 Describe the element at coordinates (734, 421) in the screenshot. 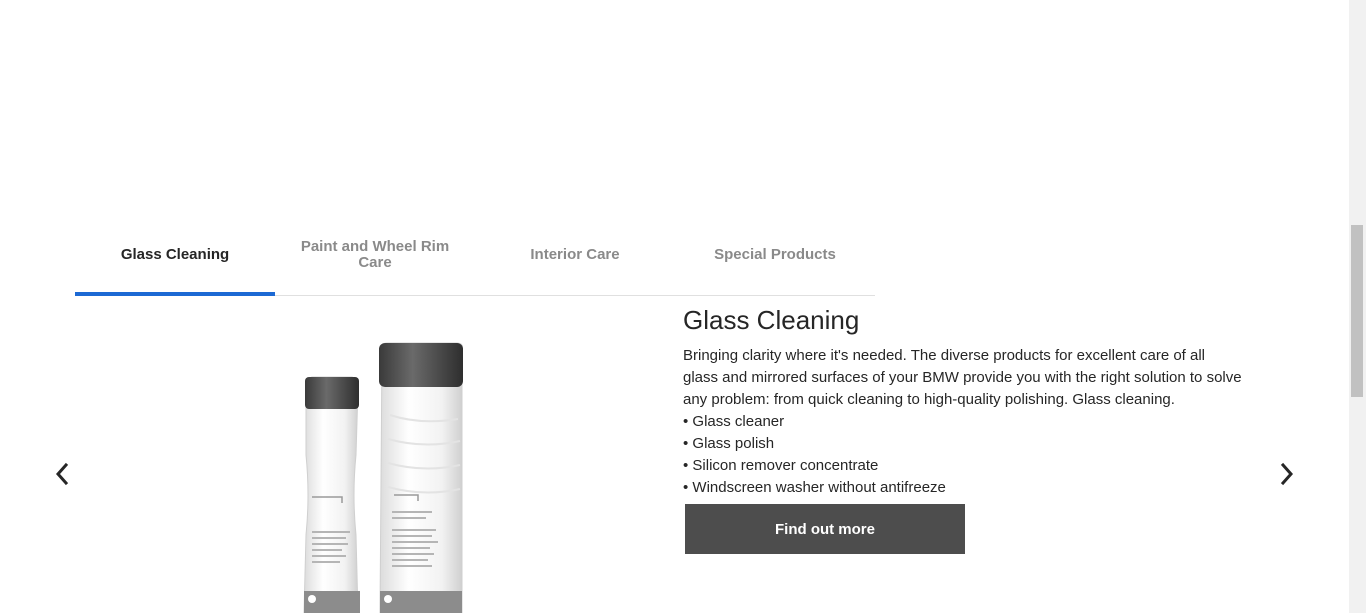

I see `list-item: • Glass cleaner` at that location.